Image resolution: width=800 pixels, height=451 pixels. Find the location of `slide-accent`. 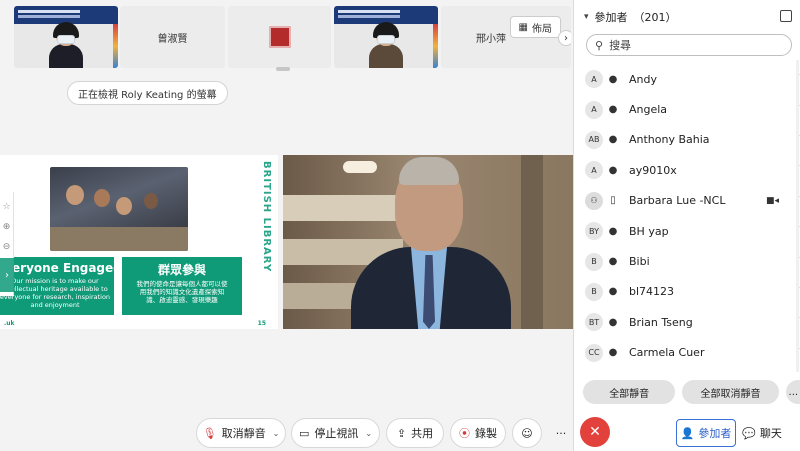

slide-accent is located at coordinates (115, 46).